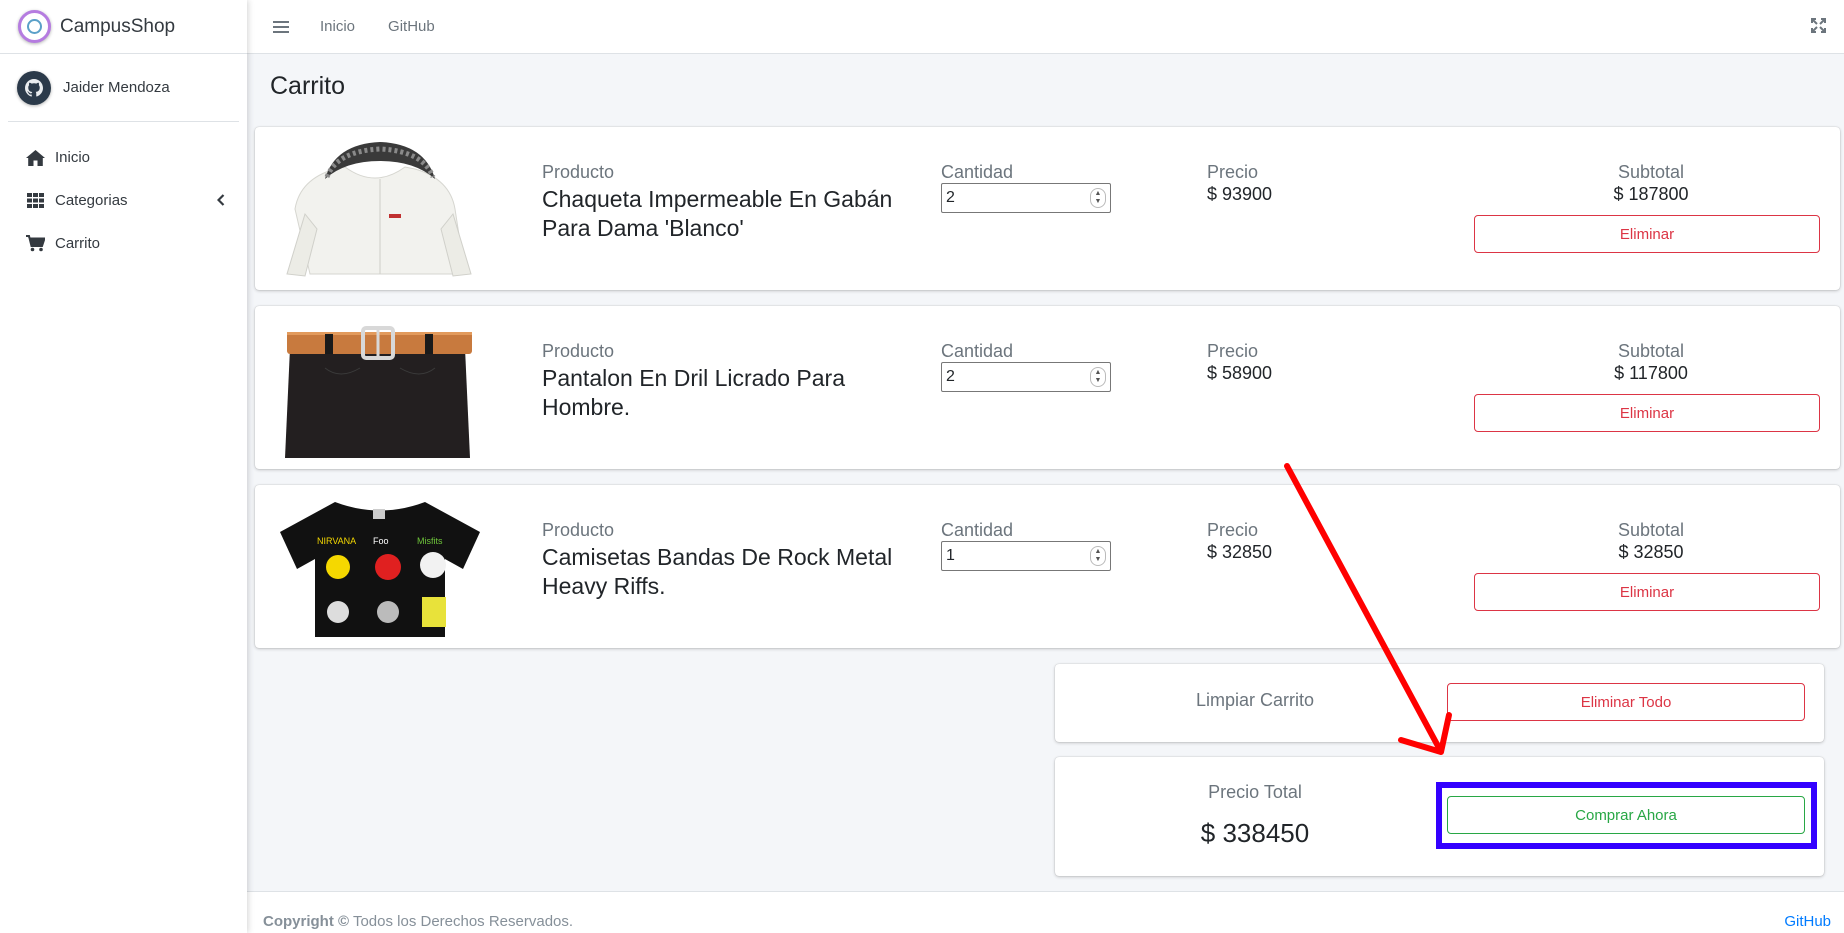  I want to click on brand-link: CampusShop, so click(123, 27).